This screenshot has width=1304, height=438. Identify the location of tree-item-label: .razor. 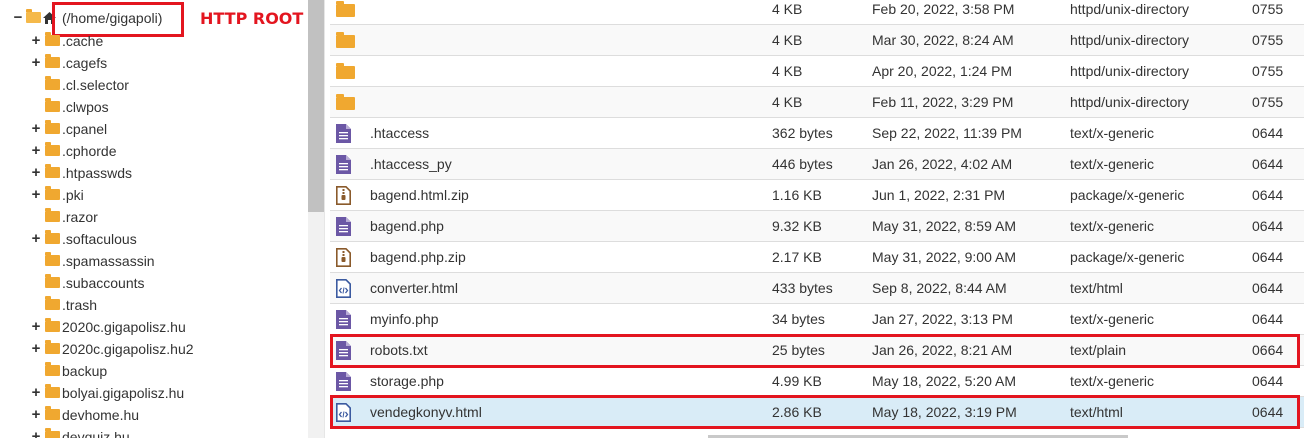
(80, 217).